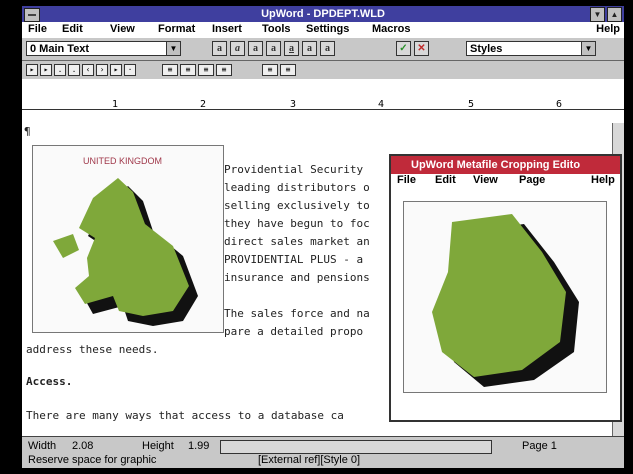  I want to click on italic-button: a, so click(237, 48).